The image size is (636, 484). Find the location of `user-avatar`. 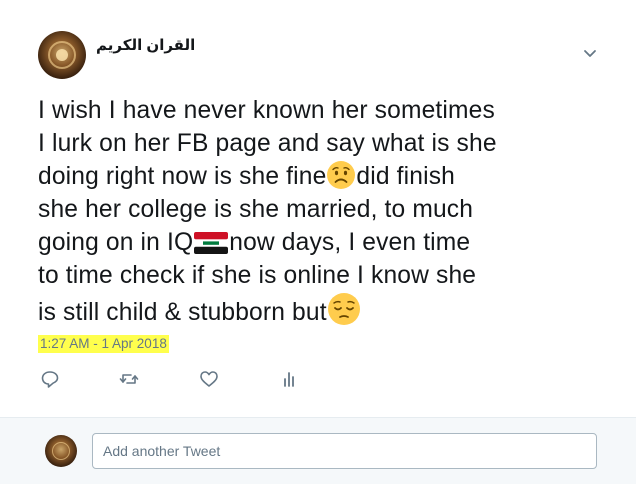

user-avatar is located at coordinates (61, 451).